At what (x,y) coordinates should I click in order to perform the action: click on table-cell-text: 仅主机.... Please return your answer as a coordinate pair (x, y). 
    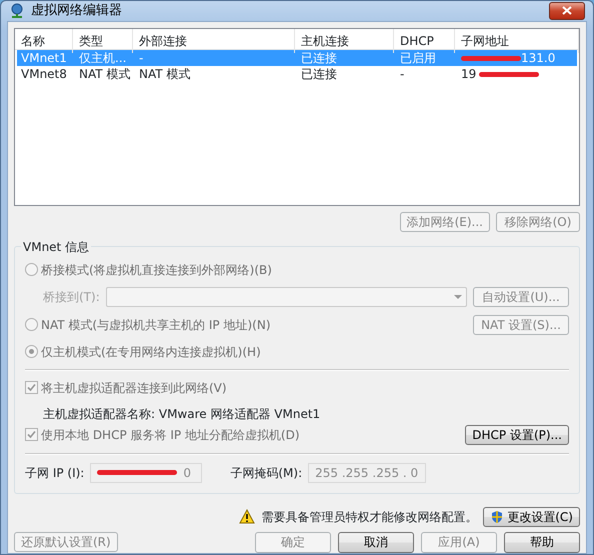
    Looking at the image, I should click on (103, 58).